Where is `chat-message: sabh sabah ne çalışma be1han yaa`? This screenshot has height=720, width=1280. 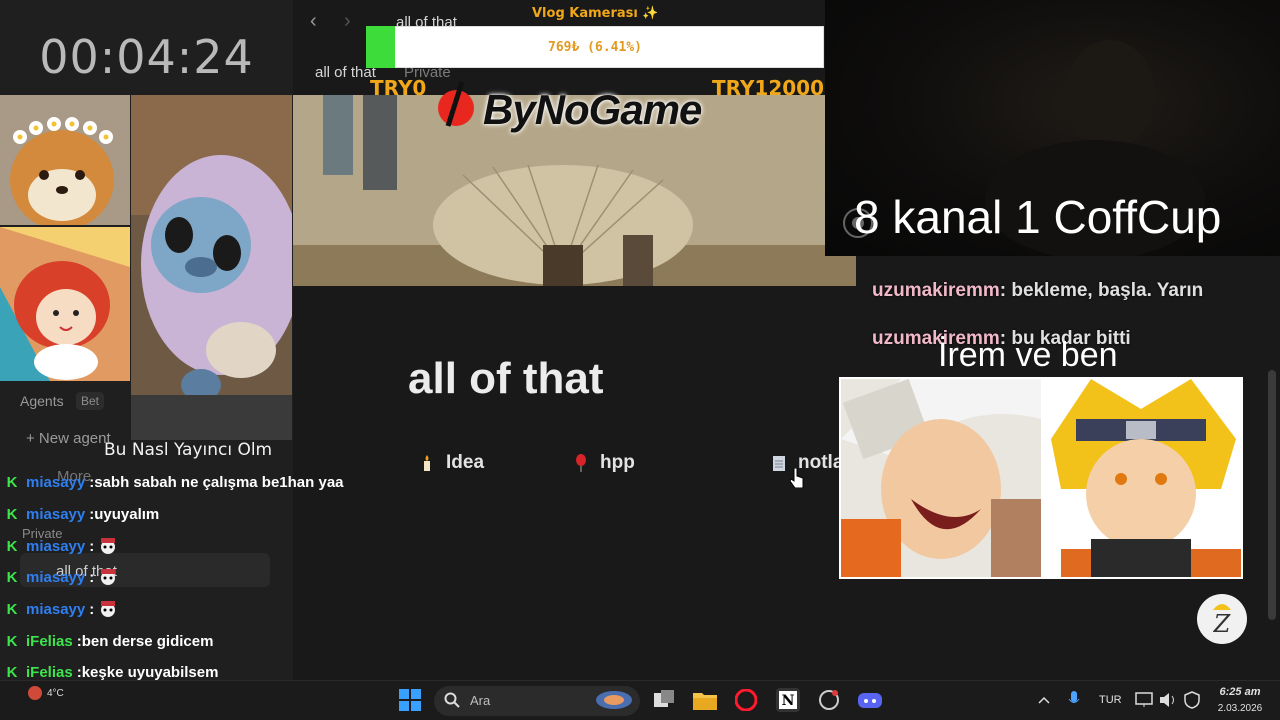 chat-message: sabh sabah ne çalışma be1han yaa is located at coordinates (219, 482).